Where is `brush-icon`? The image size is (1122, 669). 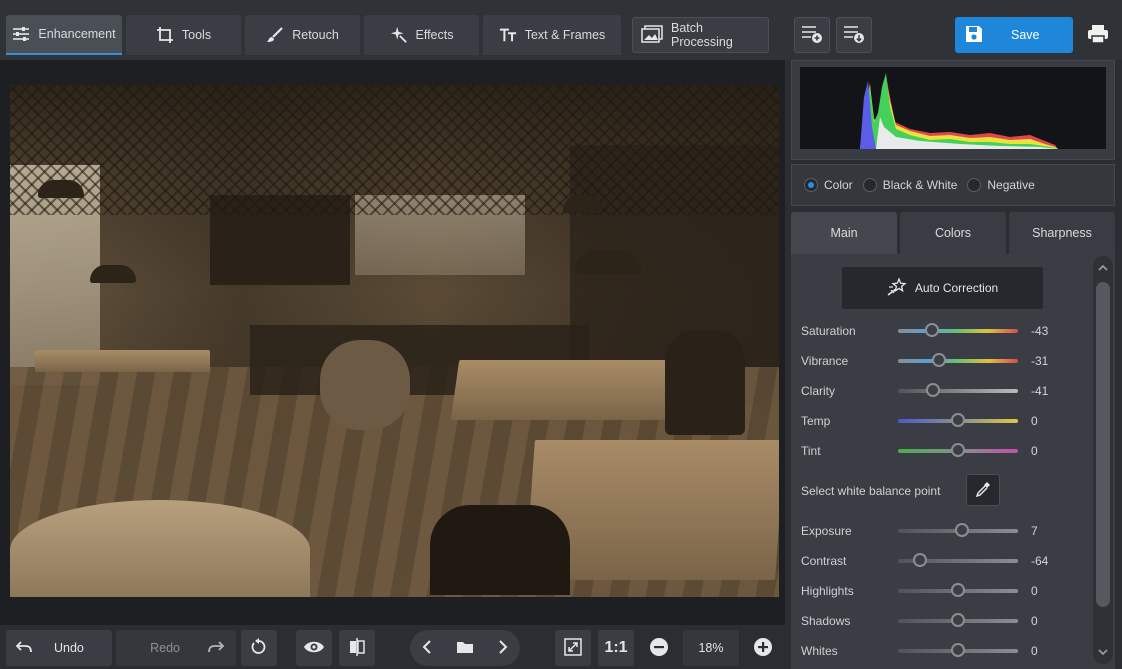 brush-icon is located at coordinates (275, 35).